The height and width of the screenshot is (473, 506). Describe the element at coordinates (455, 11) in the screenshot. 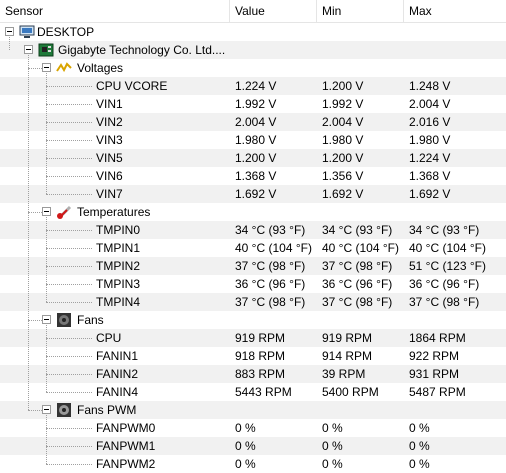

I see `column-header-max: Max` at that location.